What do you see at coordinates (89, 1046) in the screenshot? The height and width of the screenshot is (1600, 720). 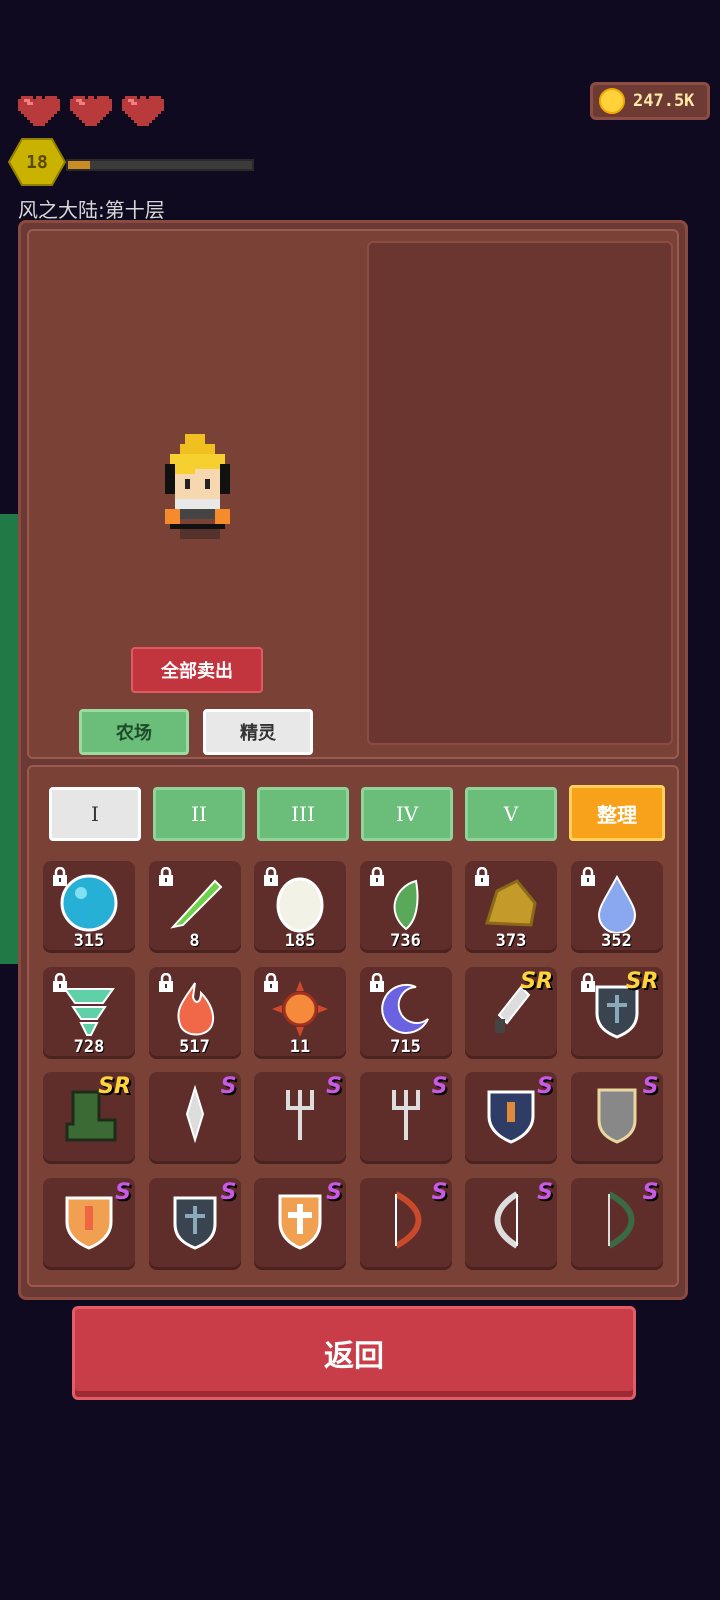 I see `item-count: 728` at bounding box center [89, 1046].